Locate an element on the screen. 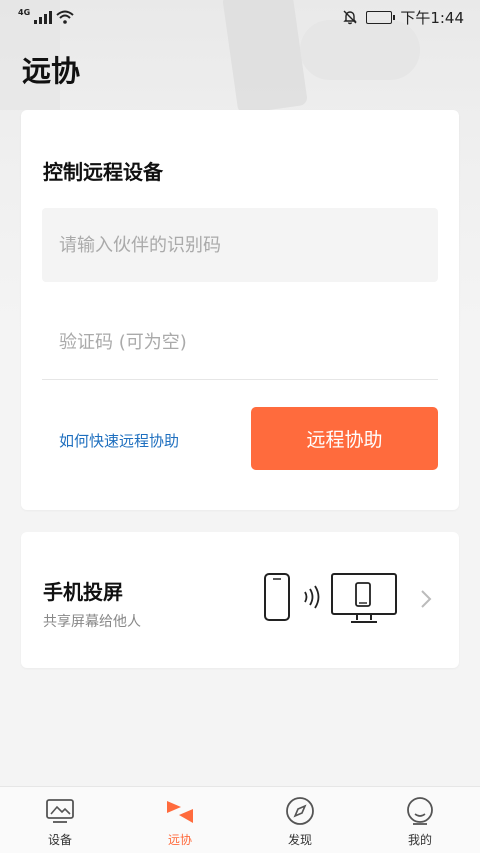 Image resolution: width=480 pixels, height=853 pixels. device-icon is located at coordinates (60, 811).